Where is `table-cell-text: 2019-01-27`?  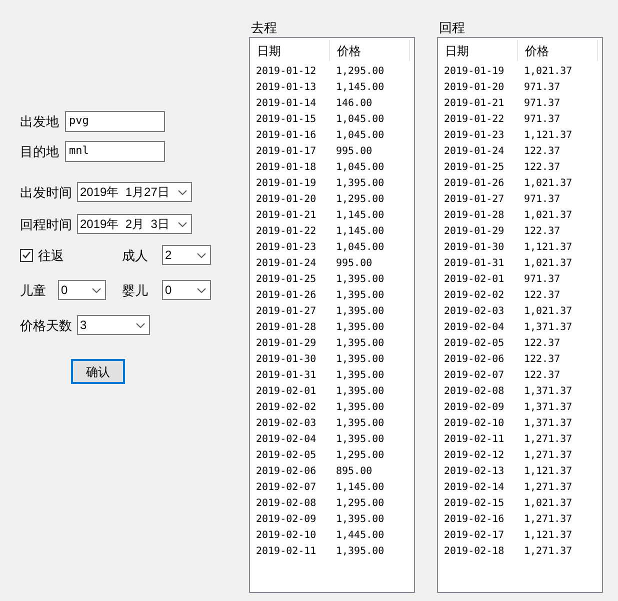
table-cell-text: 2019-01-27 is located at coordinates (286, 311).